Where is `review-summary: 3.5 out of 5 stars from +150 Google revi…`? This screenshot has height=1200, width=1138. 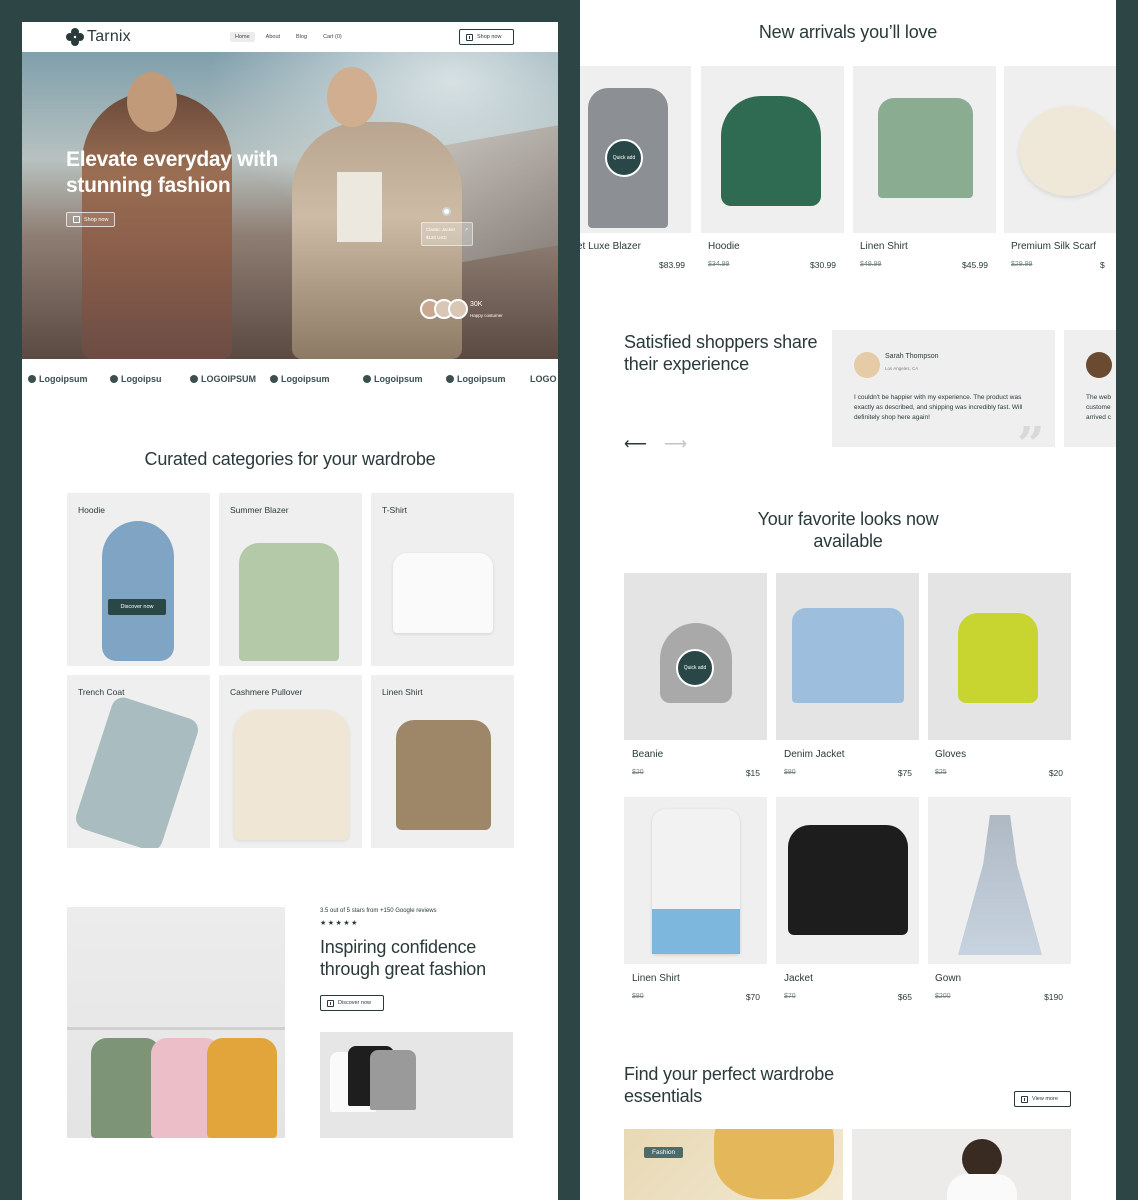 review-summary: 3.5 out of 5 stars from +150 Google revi… is located at coordinates (378, 911).